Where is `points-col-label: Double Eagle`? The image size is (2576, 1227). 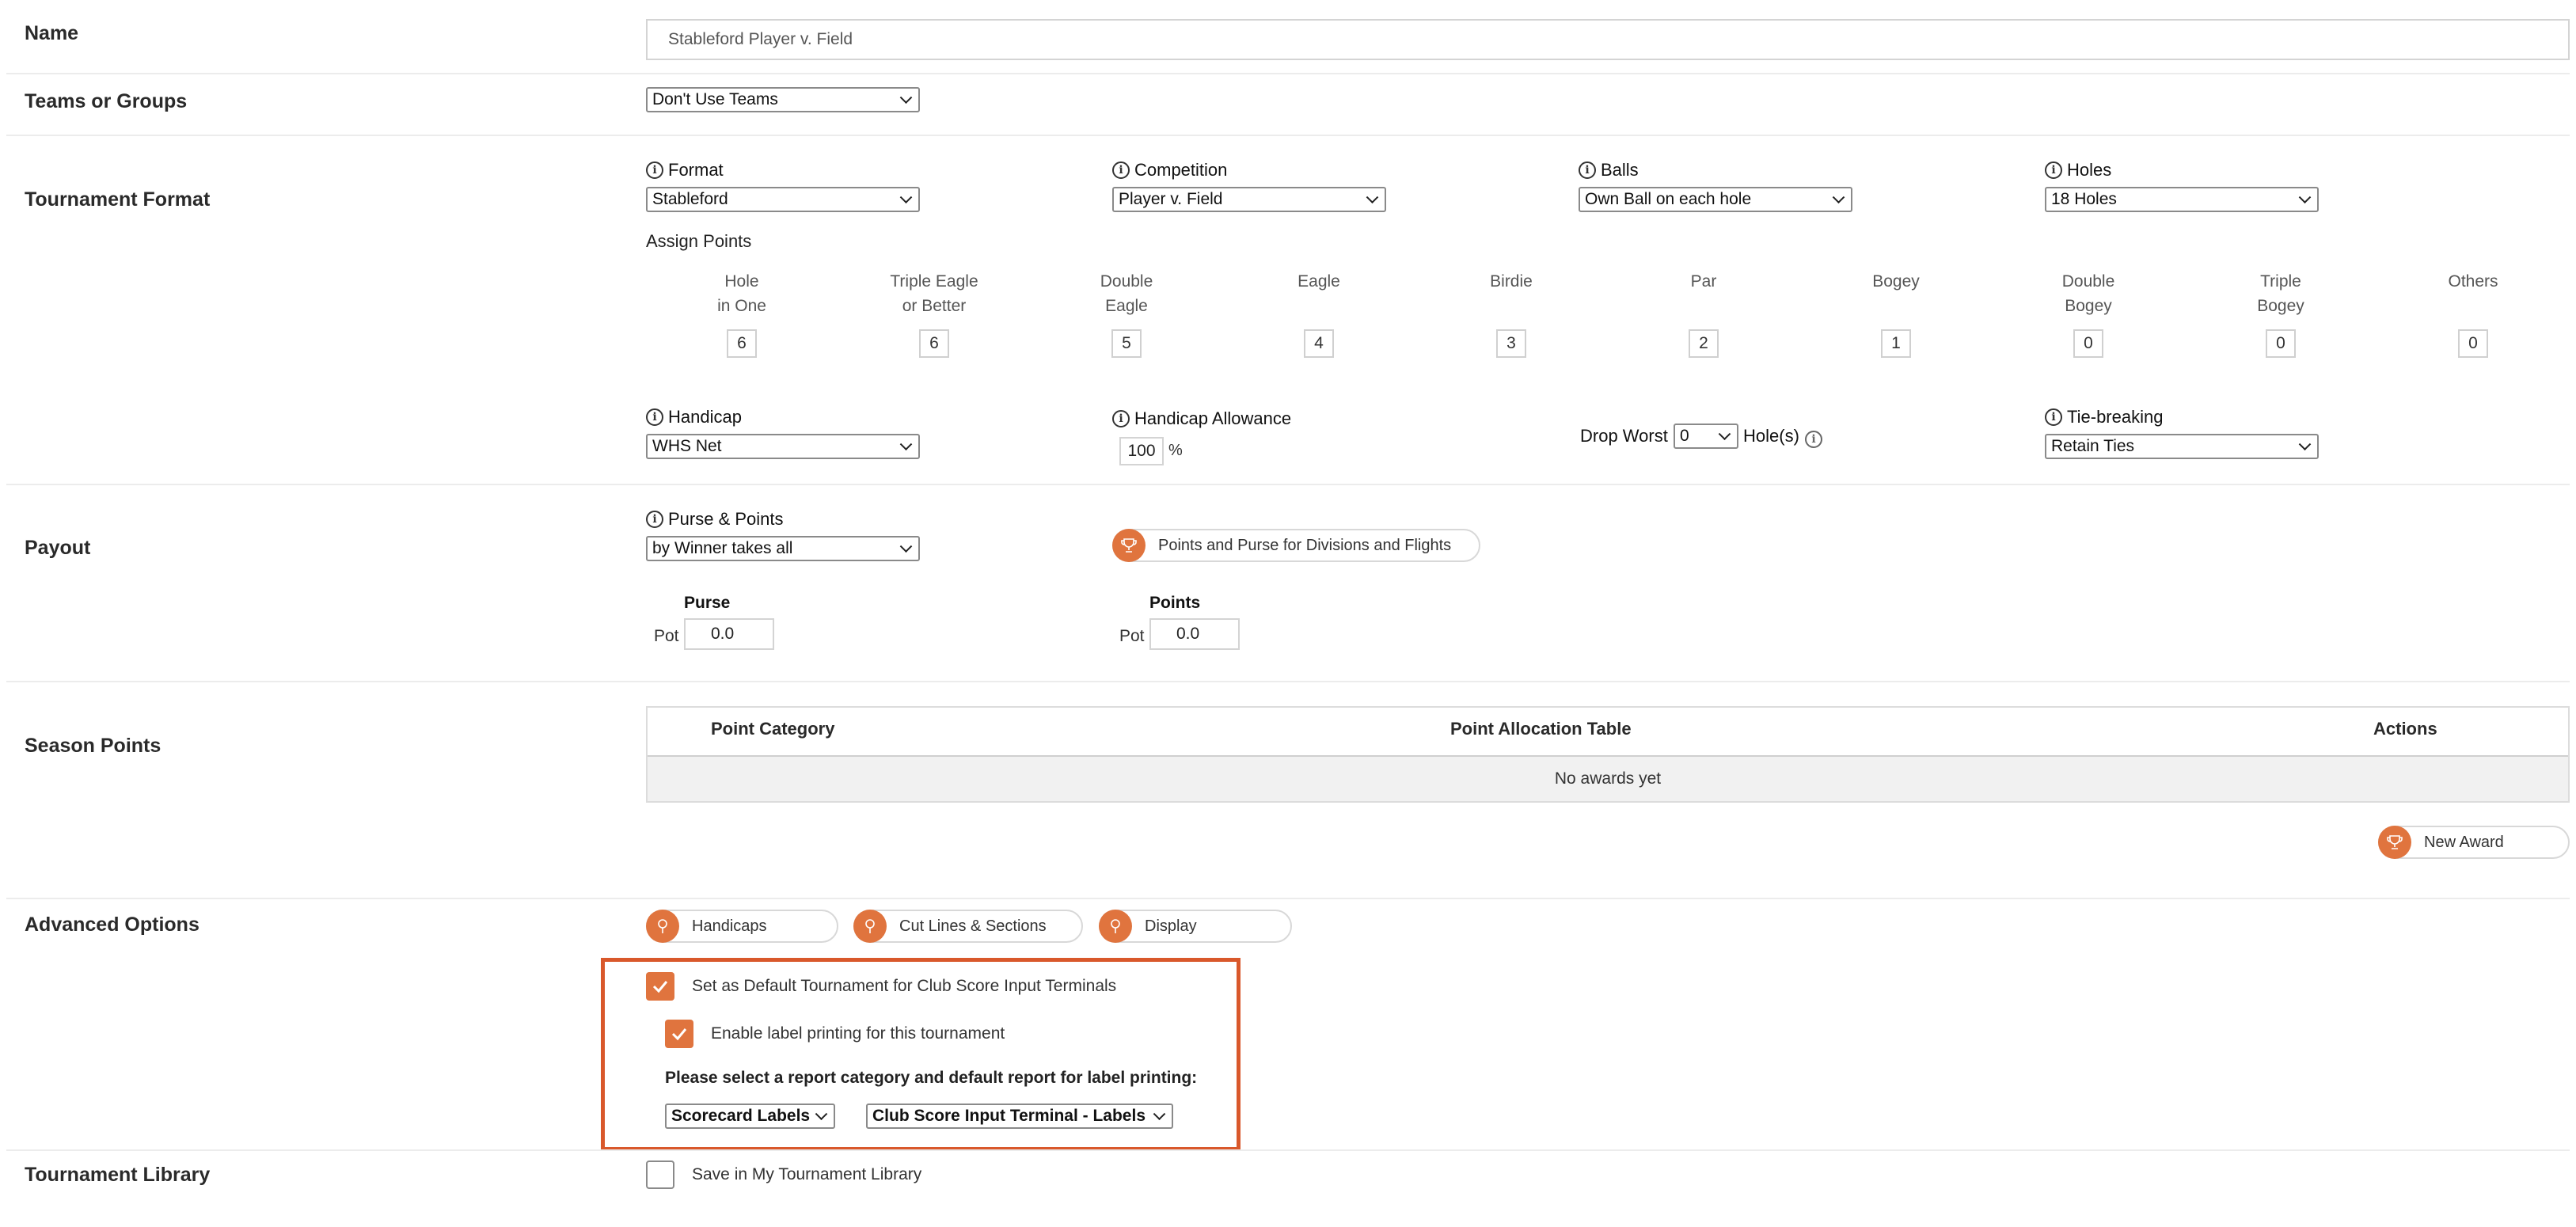 points-col-label: Double Eagle is located at coordinates (1127, 293).